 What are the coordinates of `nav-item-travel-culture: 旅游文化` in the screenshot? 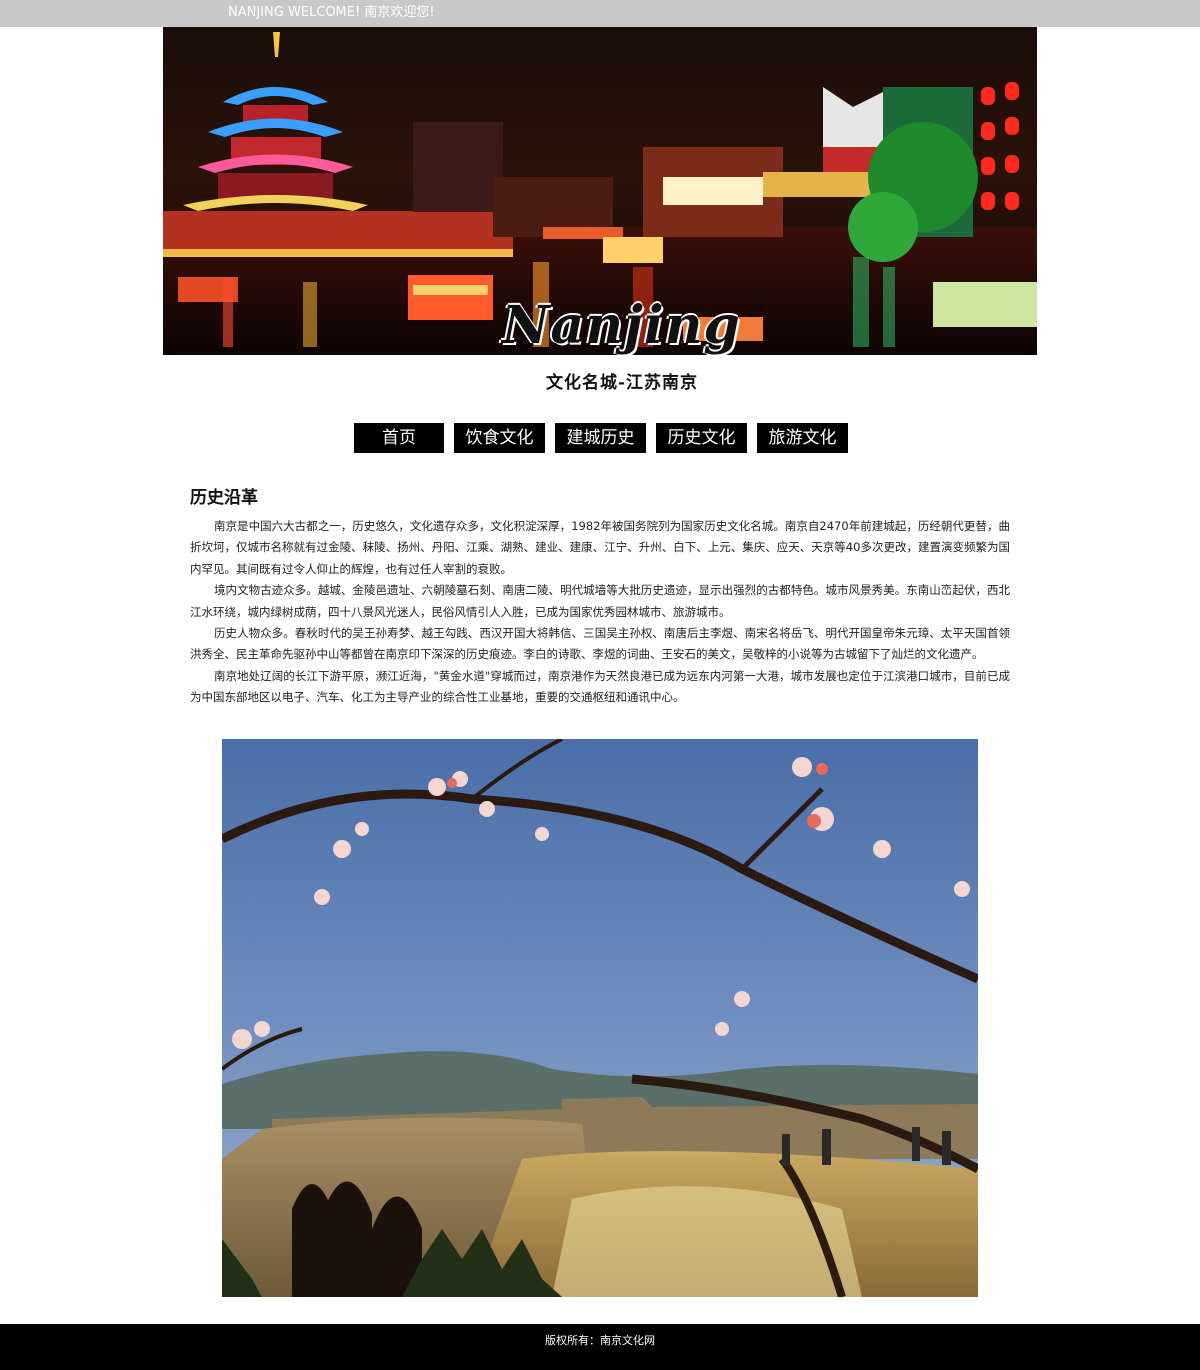 It's located at (802, 438).